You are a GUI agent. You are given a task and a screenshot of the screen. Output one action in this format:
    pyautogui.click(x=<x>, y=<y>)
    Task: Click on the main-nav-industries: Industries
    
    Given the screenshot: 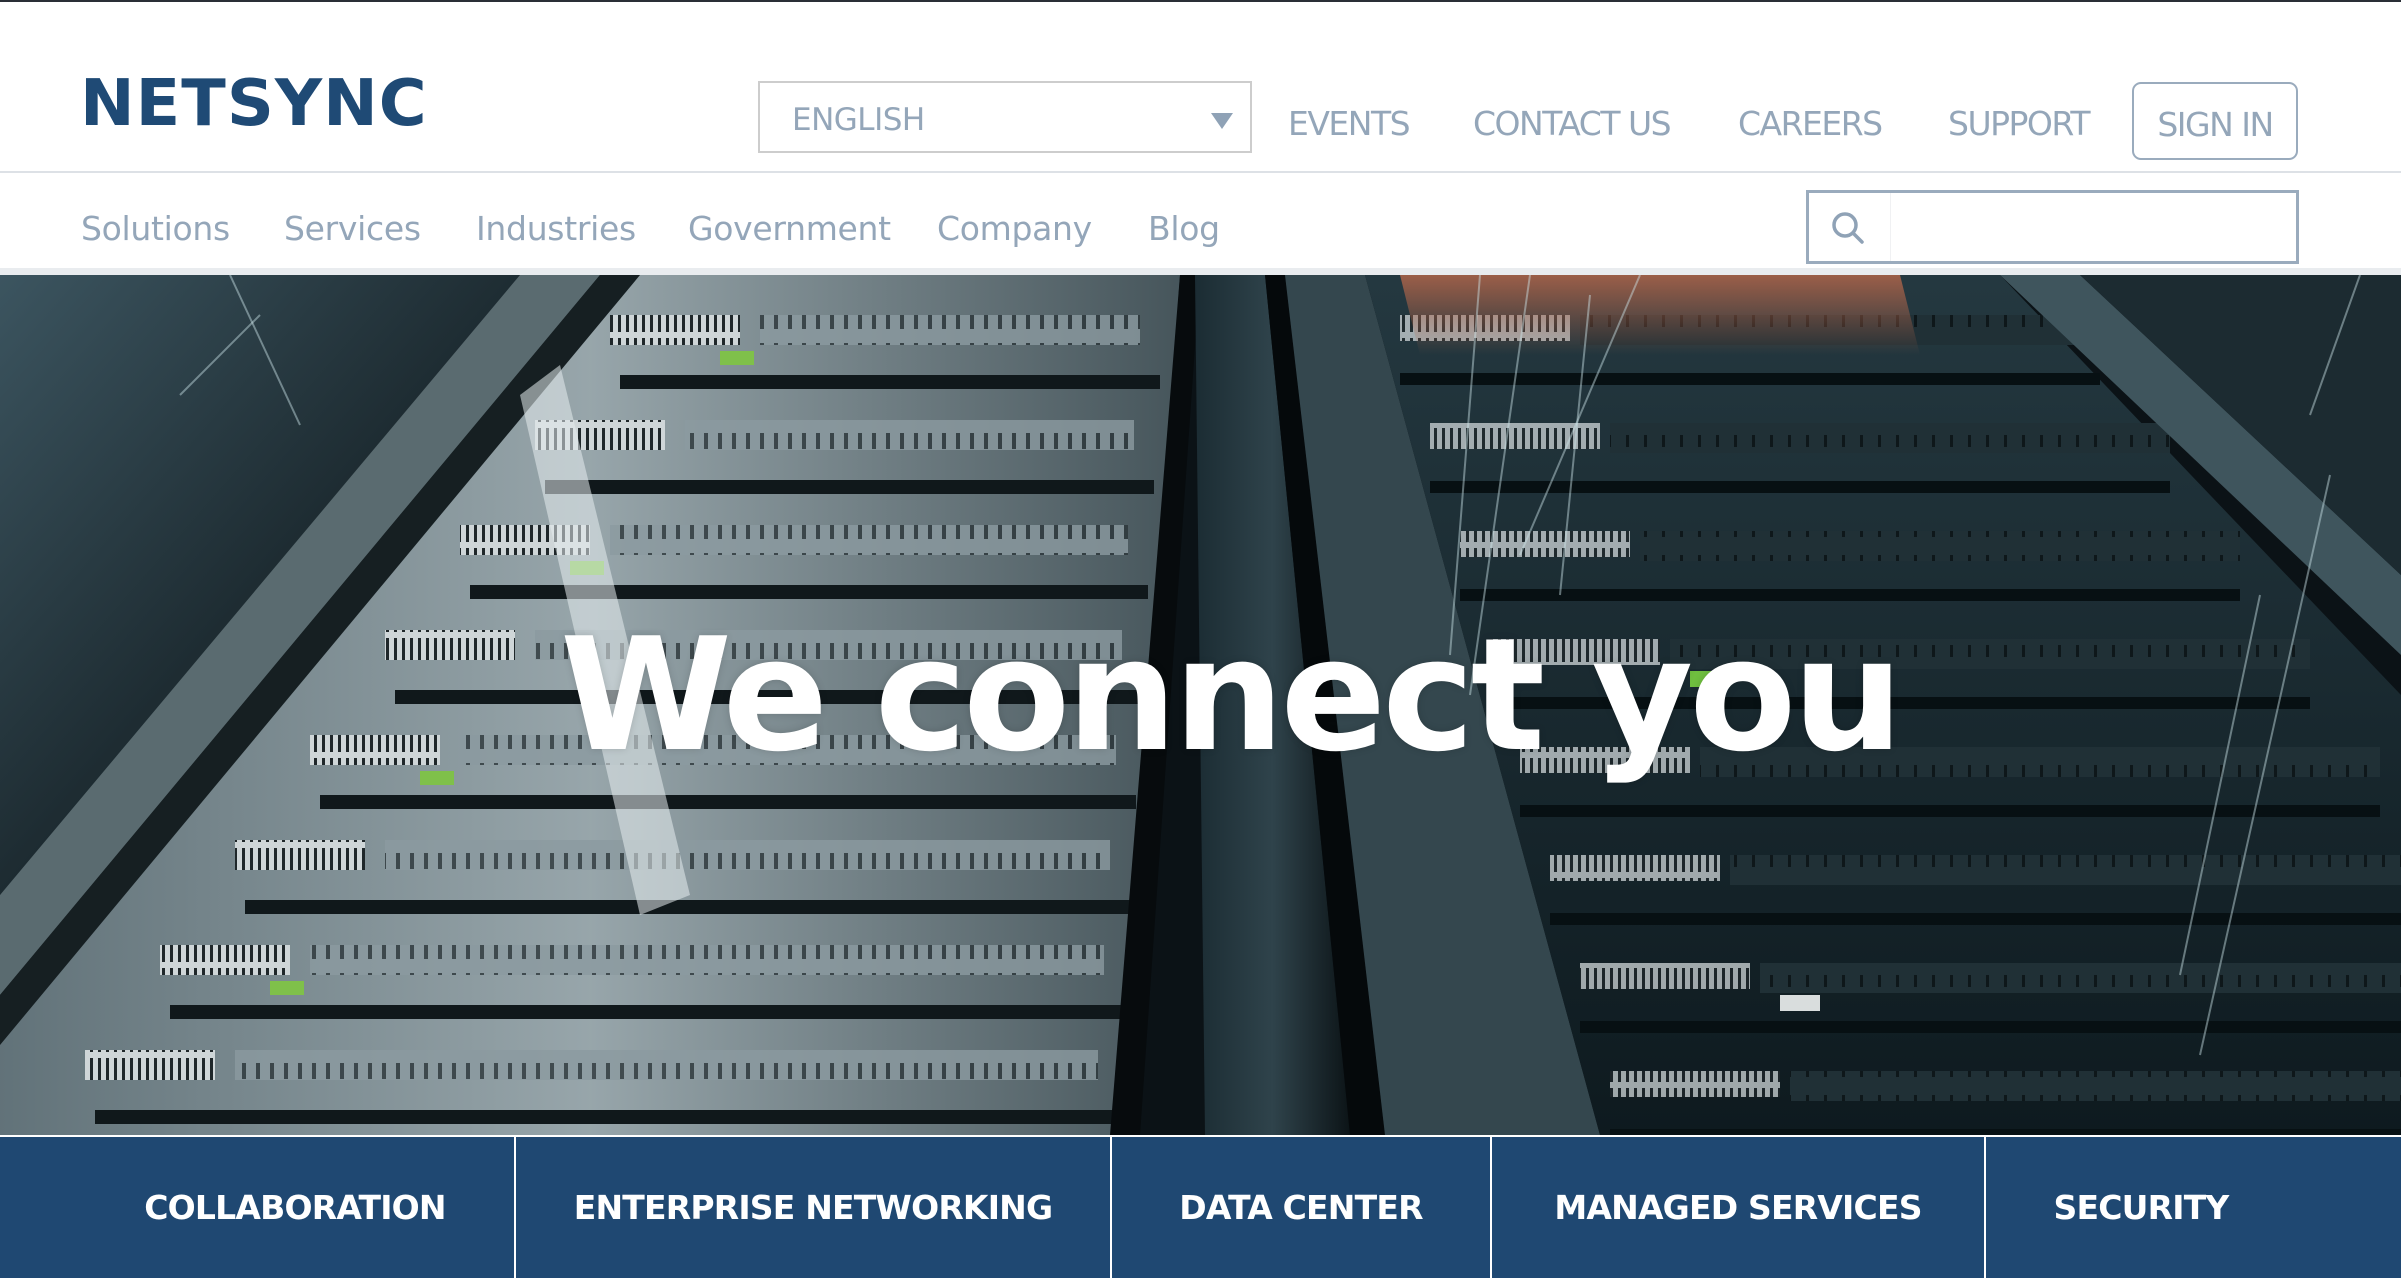 What is the action you would take?
    pyautogui.click(x=556, y=229)
    